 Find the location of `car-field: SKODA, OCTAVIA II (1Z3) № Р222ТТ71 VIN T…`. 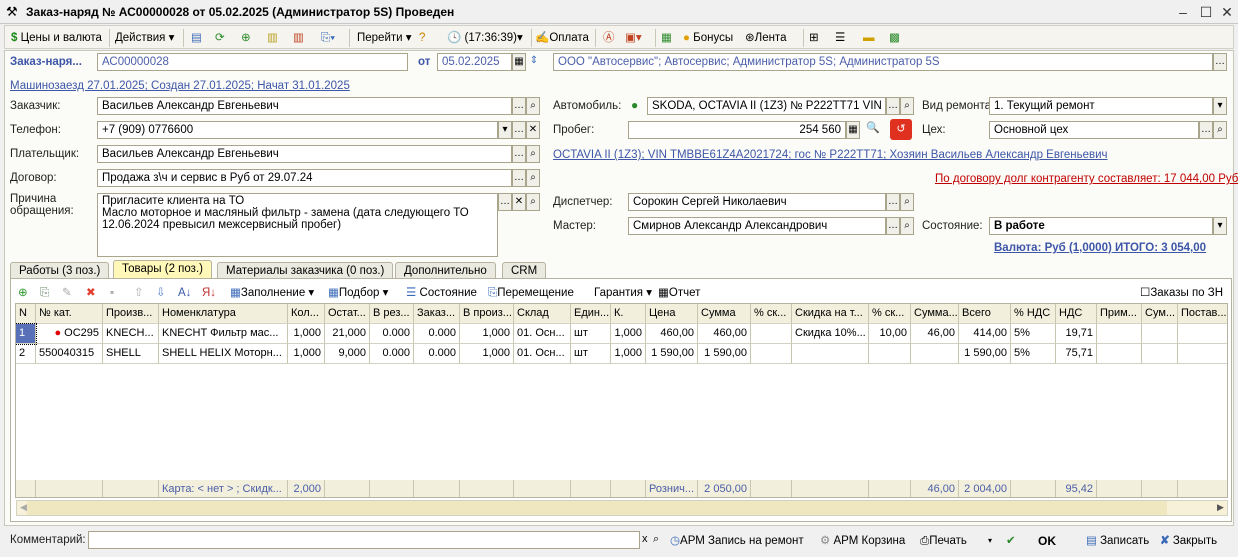

car-field: SKODA, OCTAVIA II (1Z3) № Р222ТТ71 VIN T… is located at coordinates (766, 106).